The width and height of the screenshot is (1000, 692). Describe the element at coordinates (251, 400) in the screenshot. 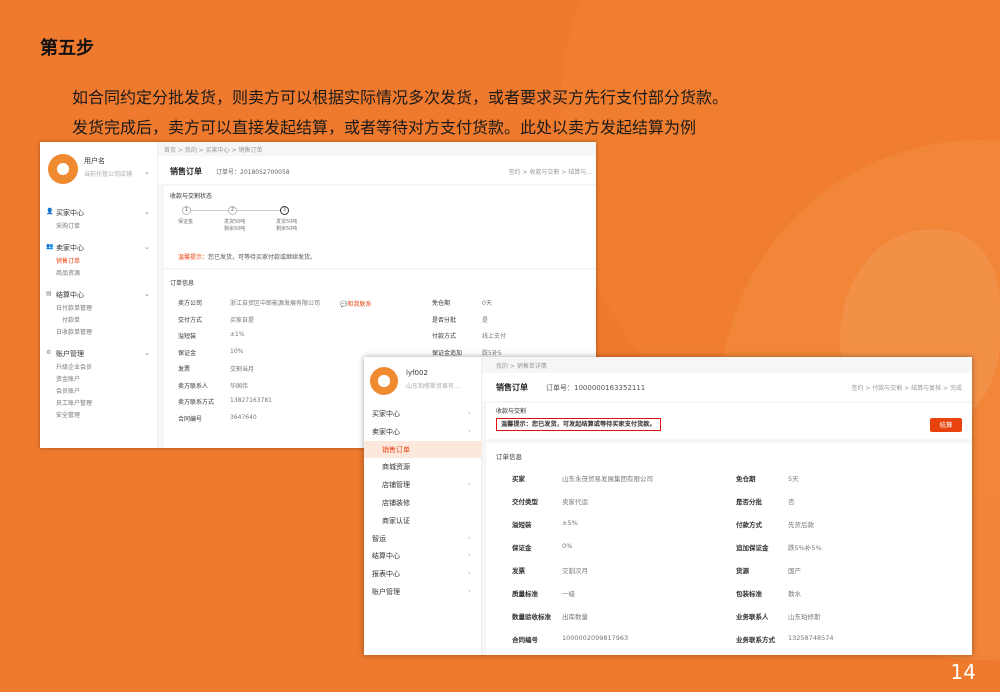

I see `field-value: 13827163781` at that location.